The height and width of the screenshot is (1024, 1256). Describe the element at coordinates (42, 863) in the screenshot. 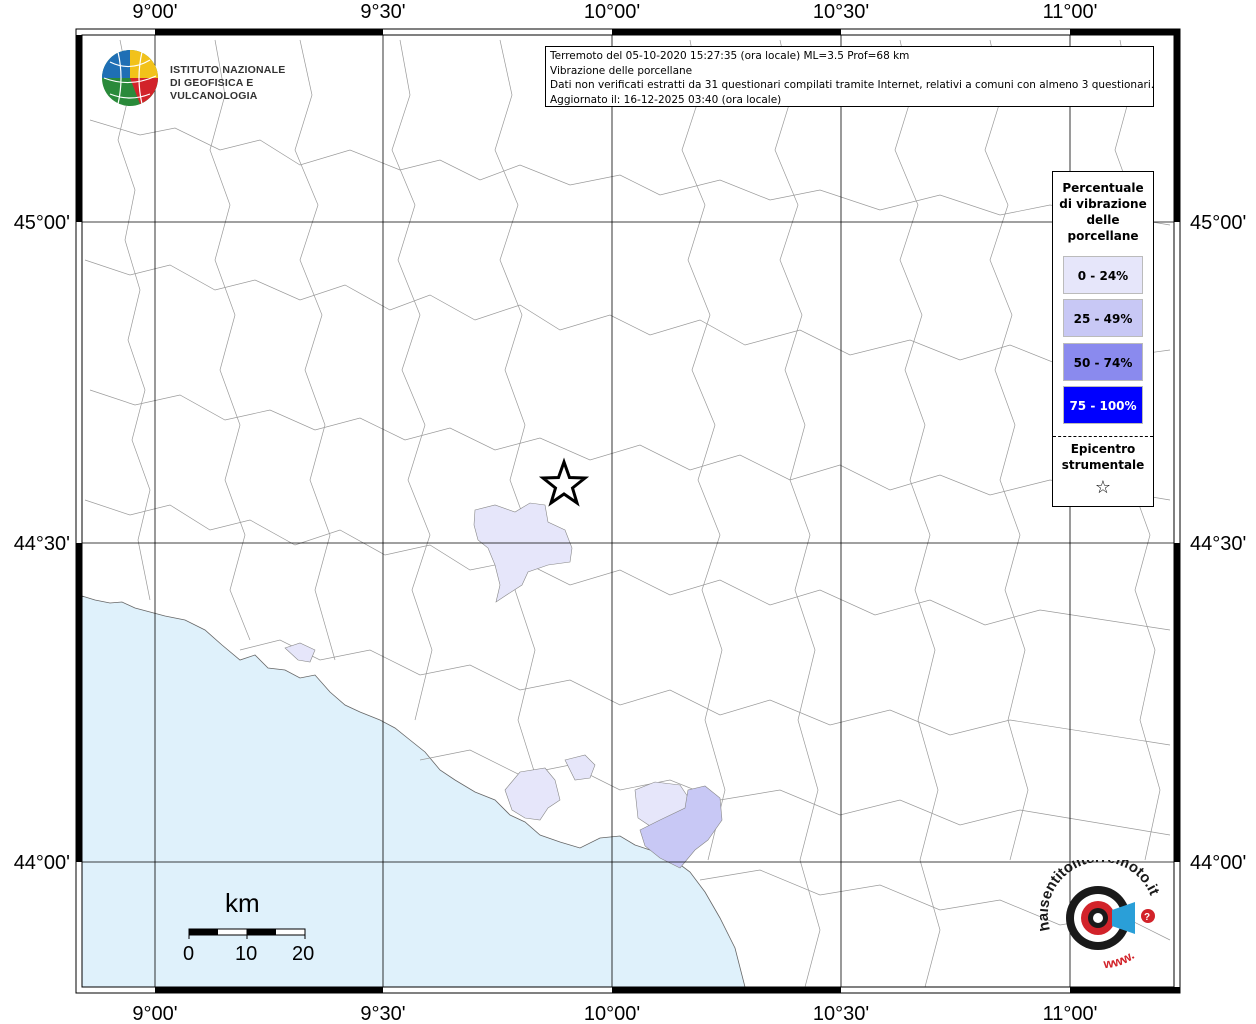

I see `lat-tick-left-3: 44°00'` at that location.